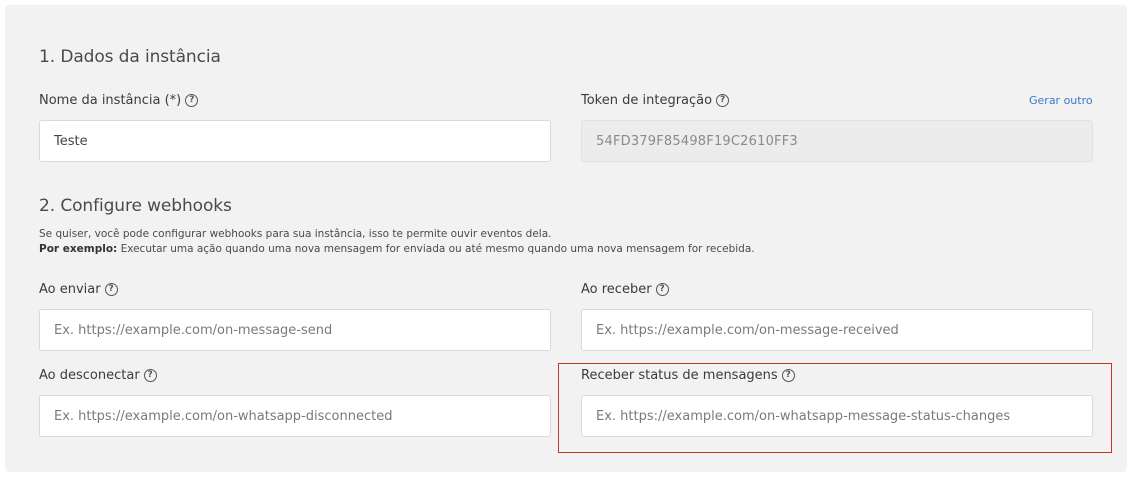 This screenshot has height=479, width=1133. I want to click on on-receive-label: Ao receber, so click(616, 289).